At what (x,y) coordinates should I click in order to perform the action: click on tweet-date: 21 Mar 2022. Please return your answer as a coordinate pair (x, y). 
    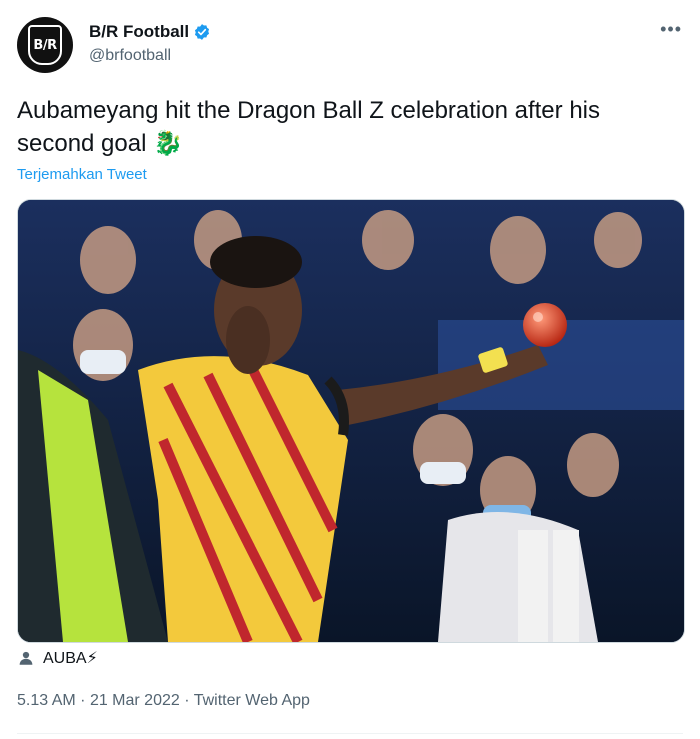
    Looking at the image, I should click on (135, 700).